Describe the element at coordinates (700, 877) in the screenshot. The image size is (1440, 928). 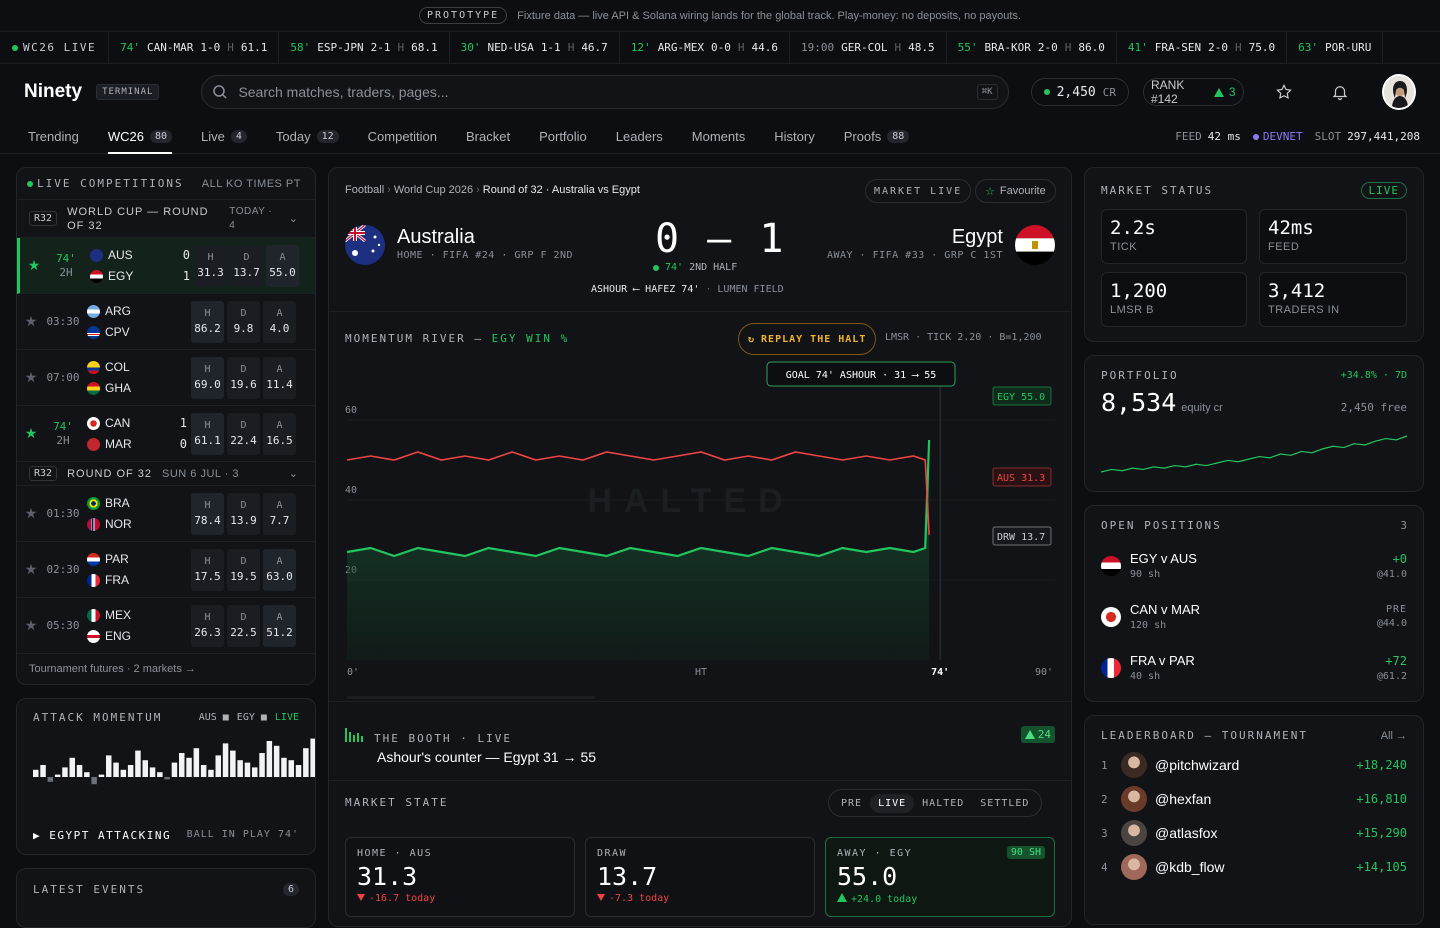
I see `outcome-card: DRAW 13.7 -7.3 today` at that location.